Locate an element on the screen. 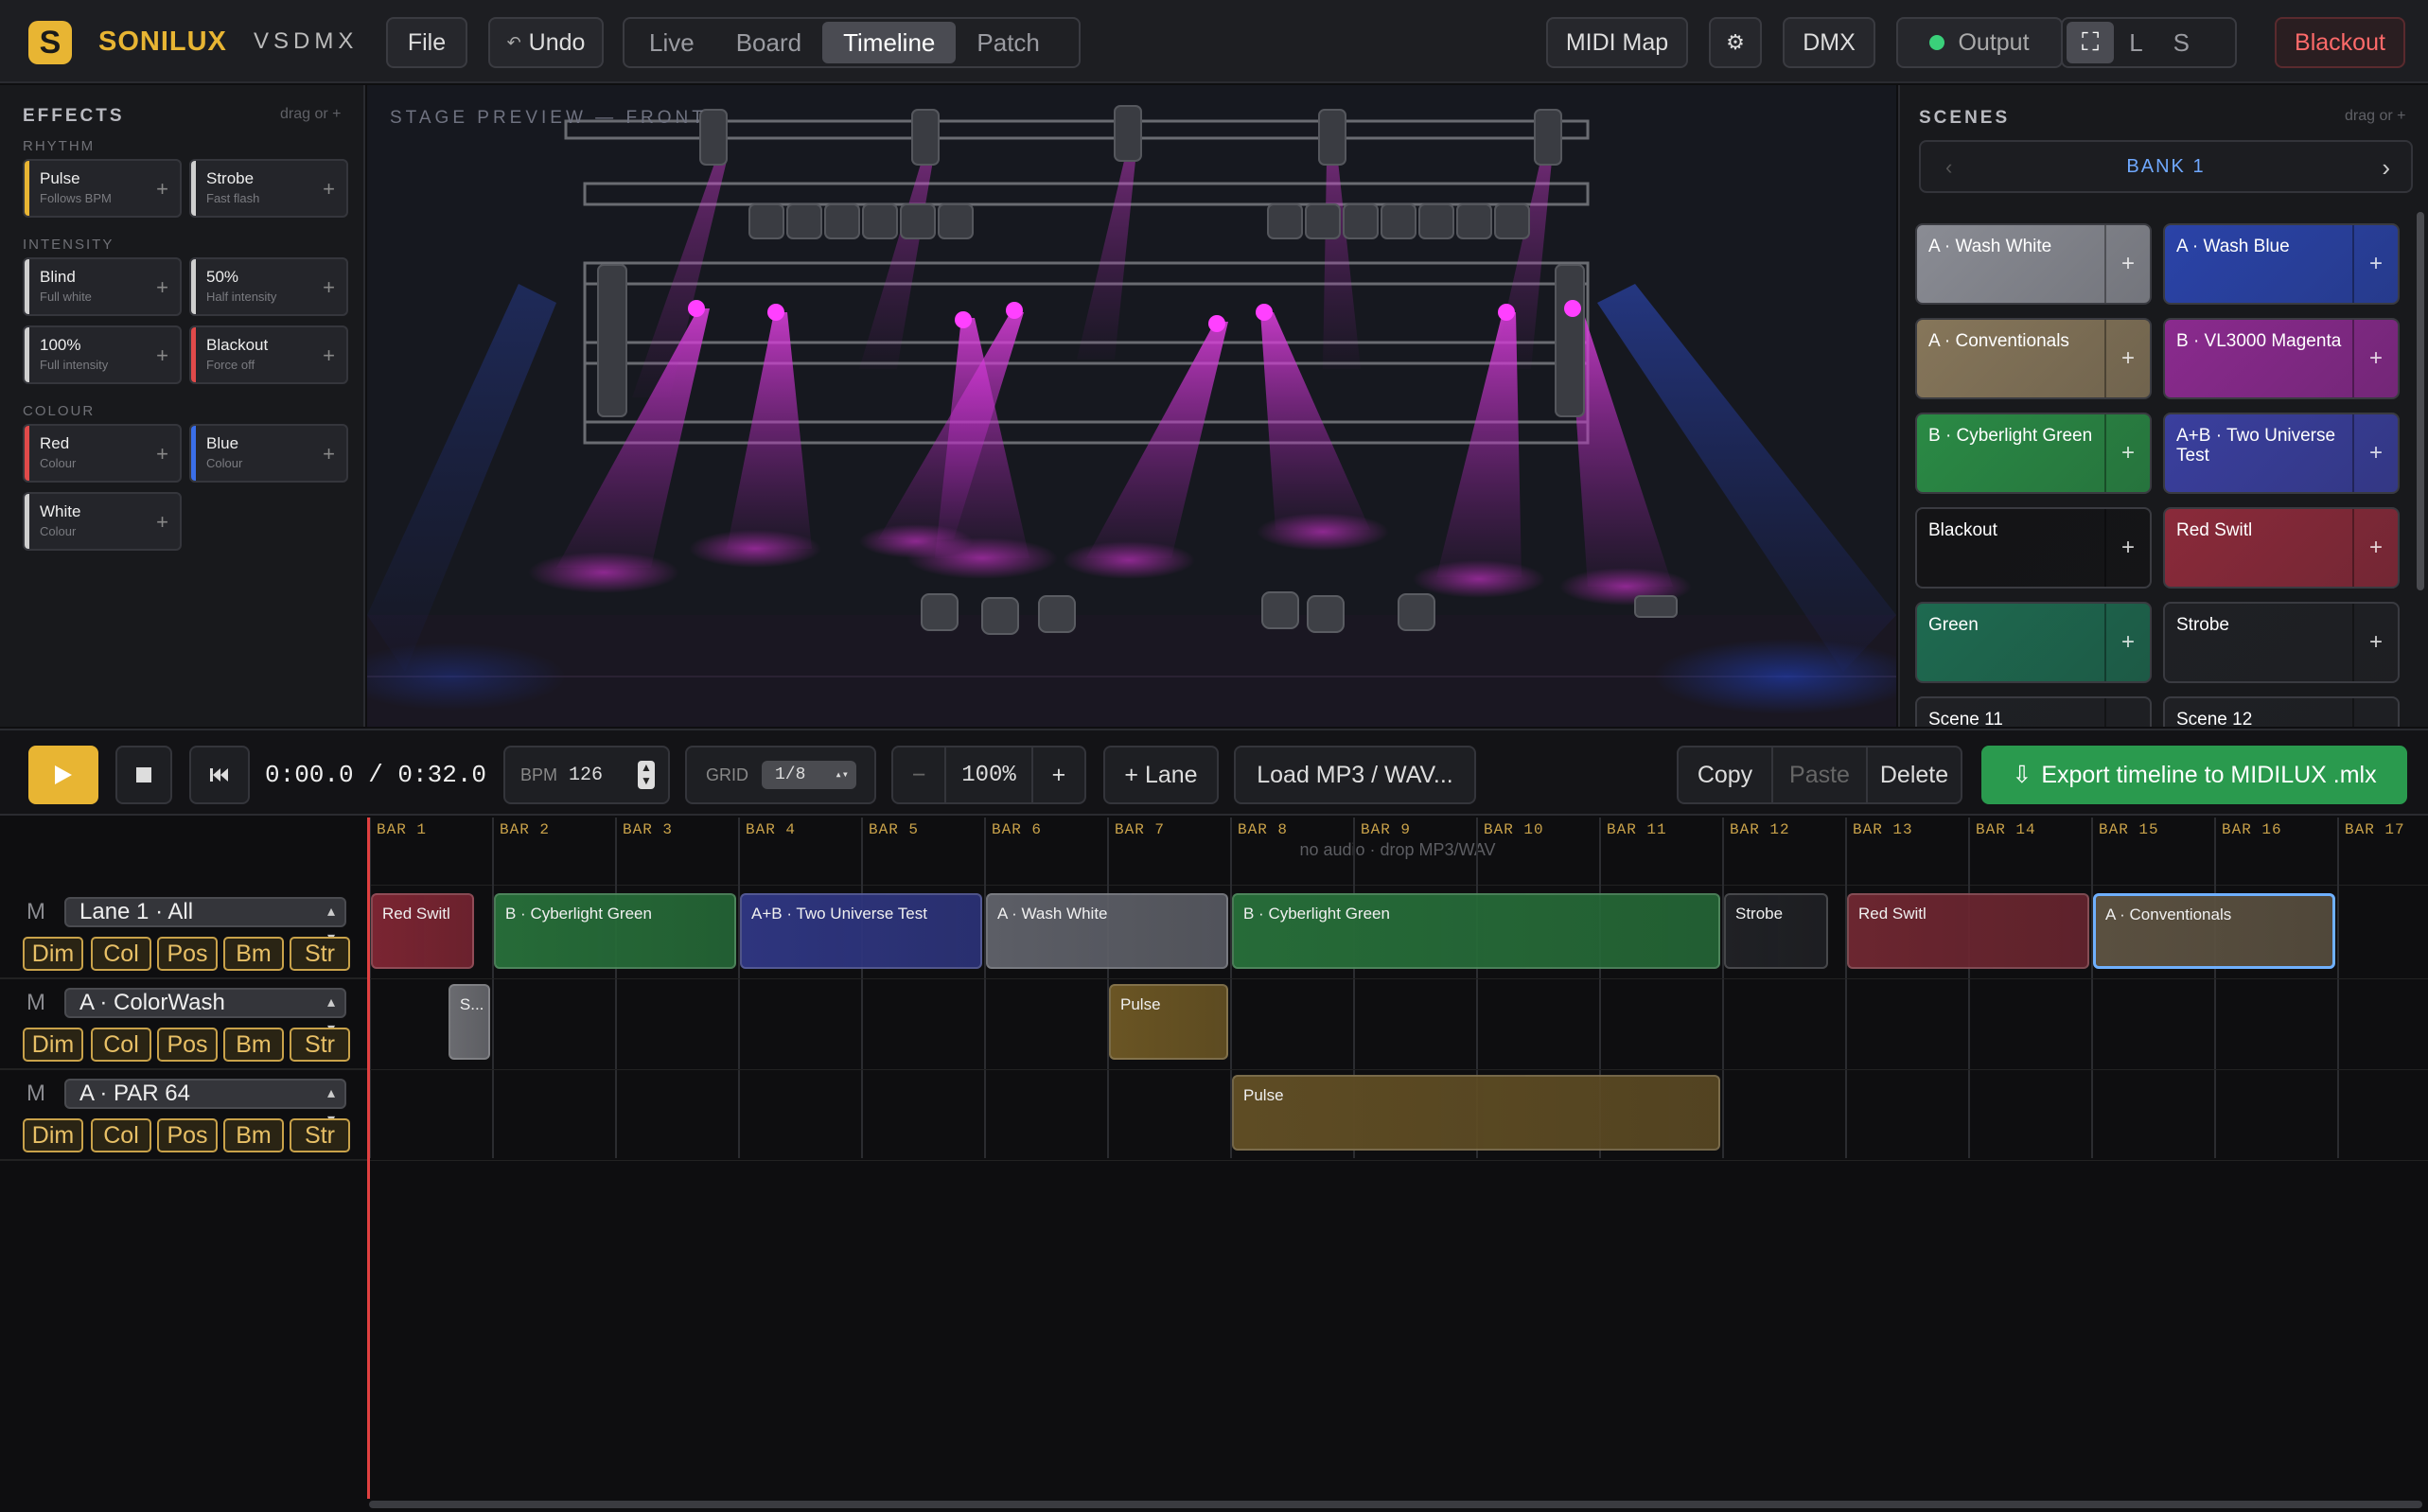 The width and height of the screenshot is (2428, 1512). playhead is located at coordinates (368, 1159).